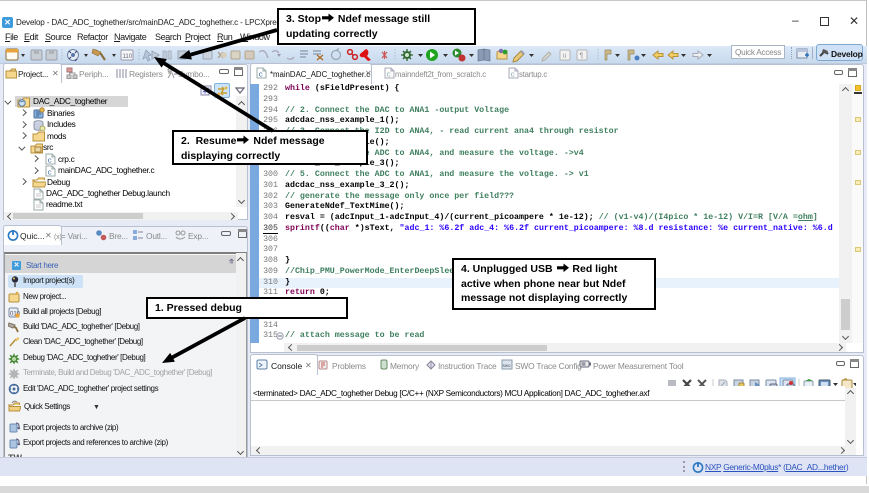 The image size is (869, 493). What do you see at coordinates (507, 365) in the screenshot?
I see `svg-text: swo` at bounding box center [507, 365].